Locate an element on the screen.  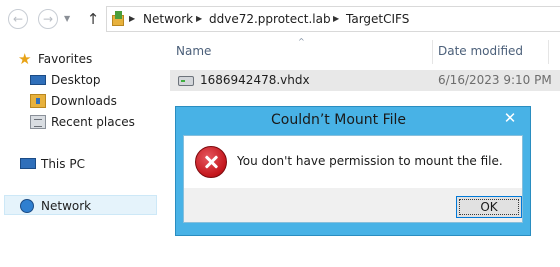
forward-button: → is located at coordinates (48, 19).